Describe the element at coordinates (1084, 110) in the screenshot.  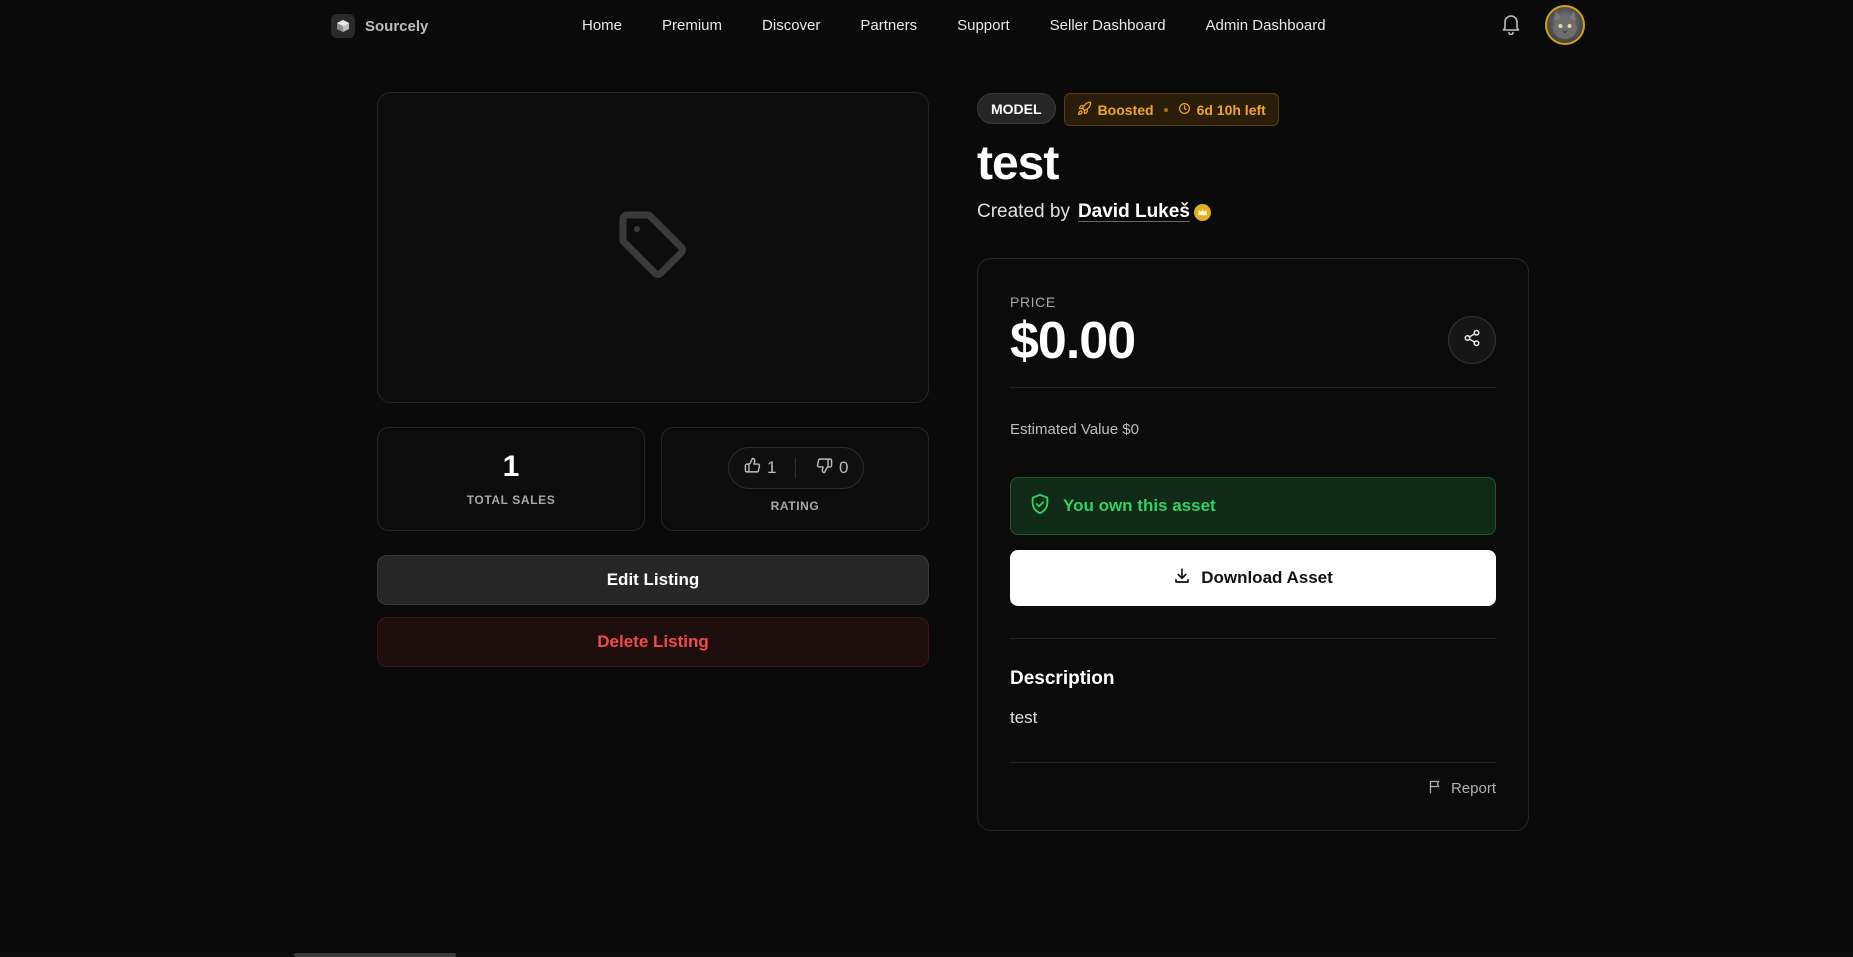
I see `rocket-icon` at that location.